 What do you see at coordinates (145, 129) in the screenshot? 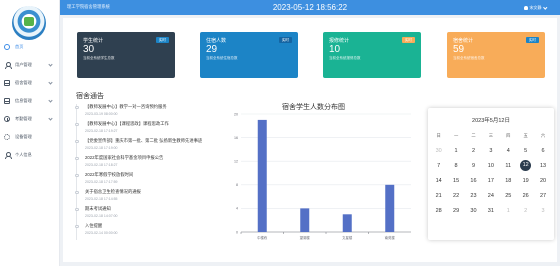
I see `notice-item: 【教师发展中心】【课程思政】课程思政工作 2023-02-18 17:19:27` at bounding box center [145, 129].